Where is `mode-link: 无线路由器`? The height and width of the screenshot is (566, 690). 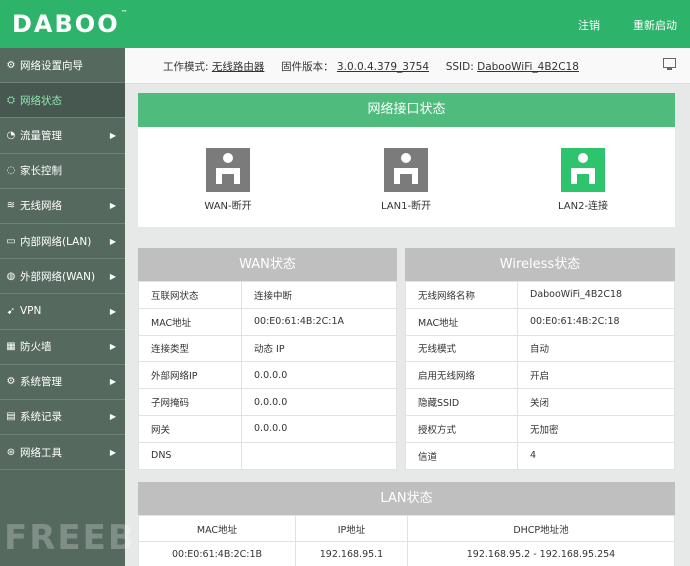
mode-link: 无线路由器 is located at coordinates (238, 67).